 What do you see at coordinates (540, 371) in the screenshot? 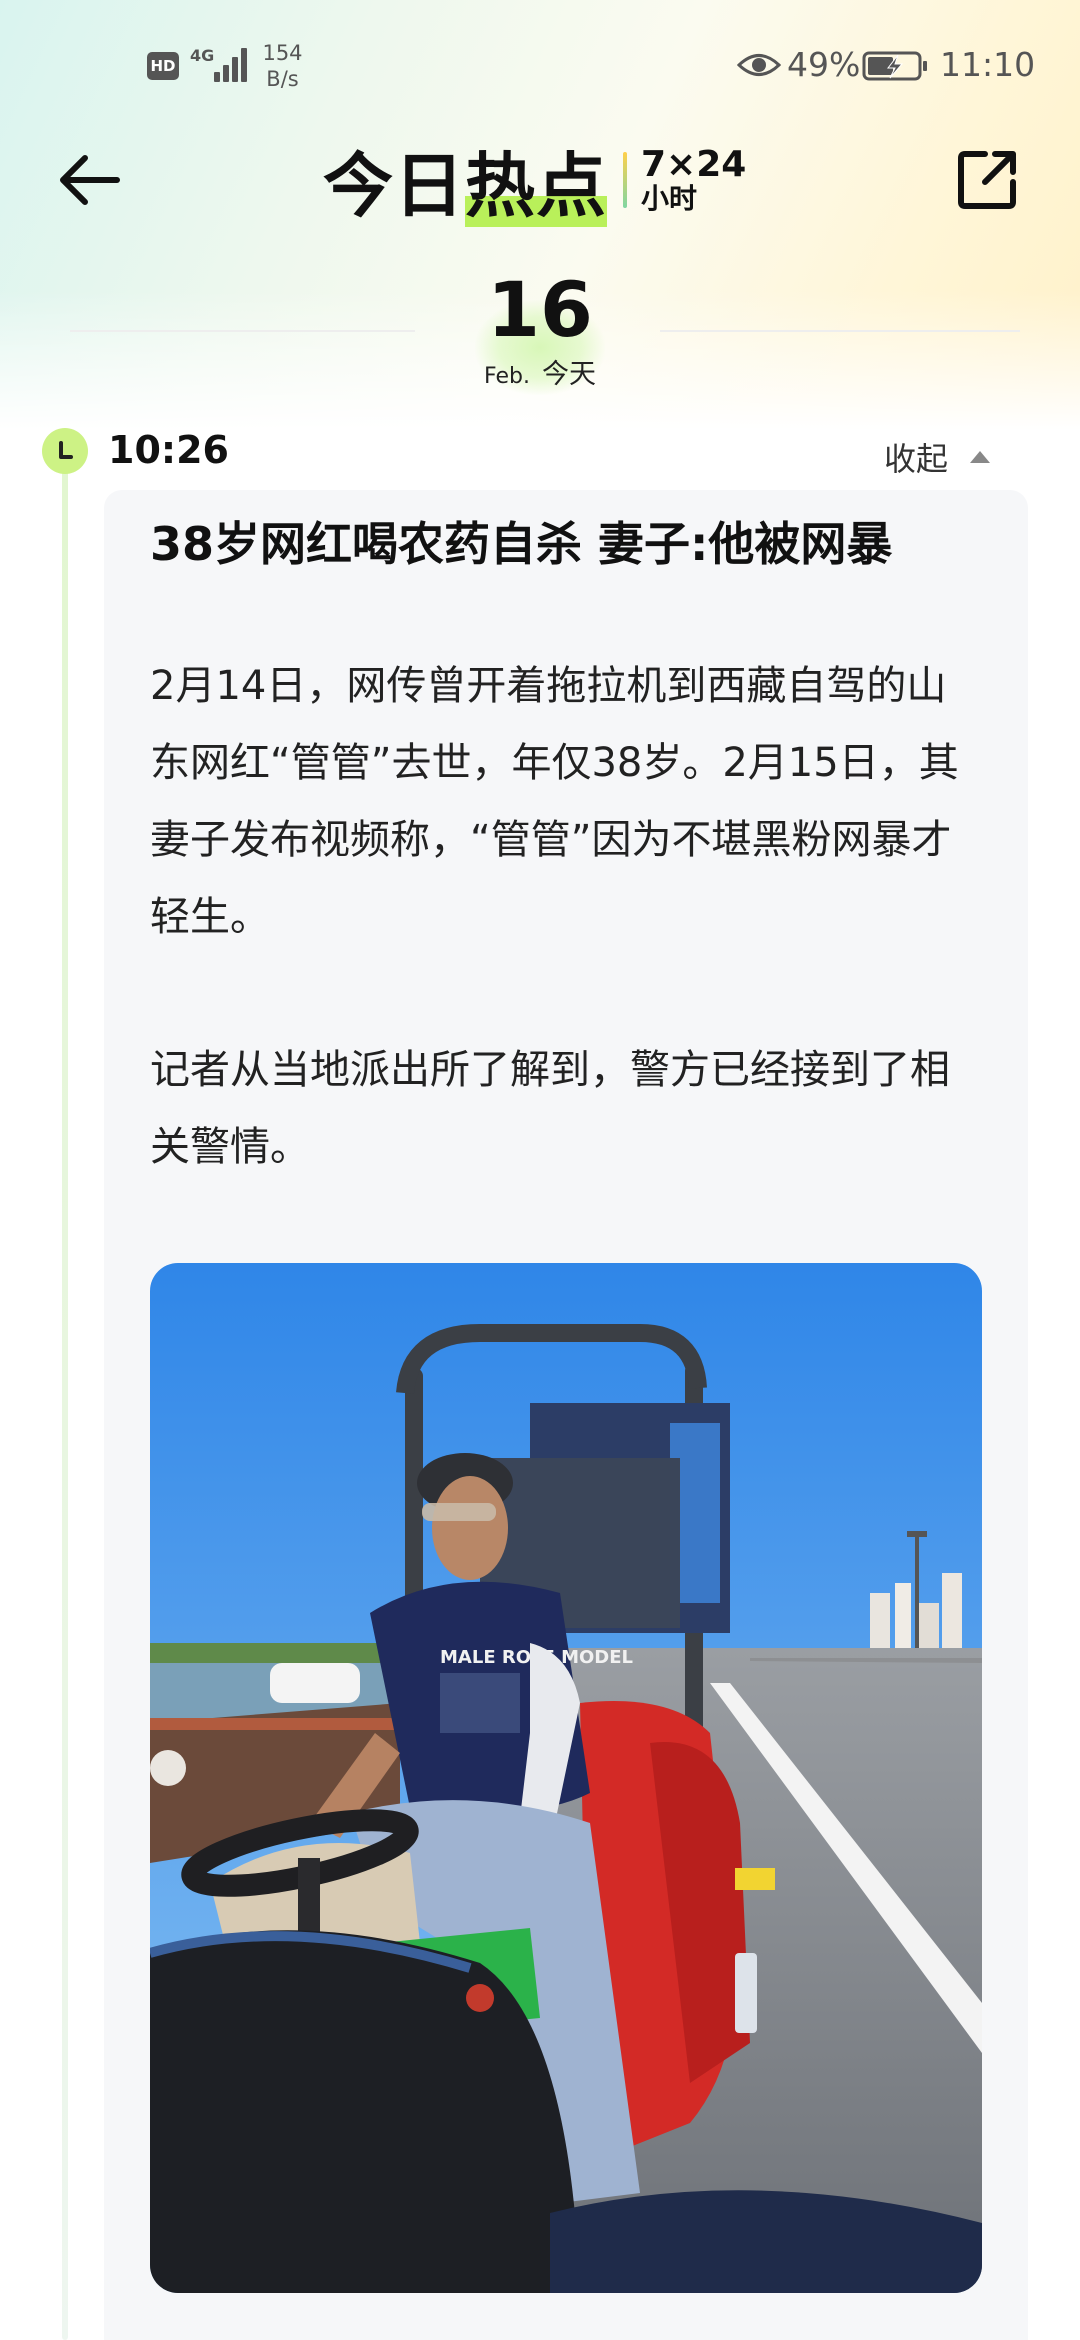
I see `date-subtitle: Feb. 今天` at bounding box center [540, 371].